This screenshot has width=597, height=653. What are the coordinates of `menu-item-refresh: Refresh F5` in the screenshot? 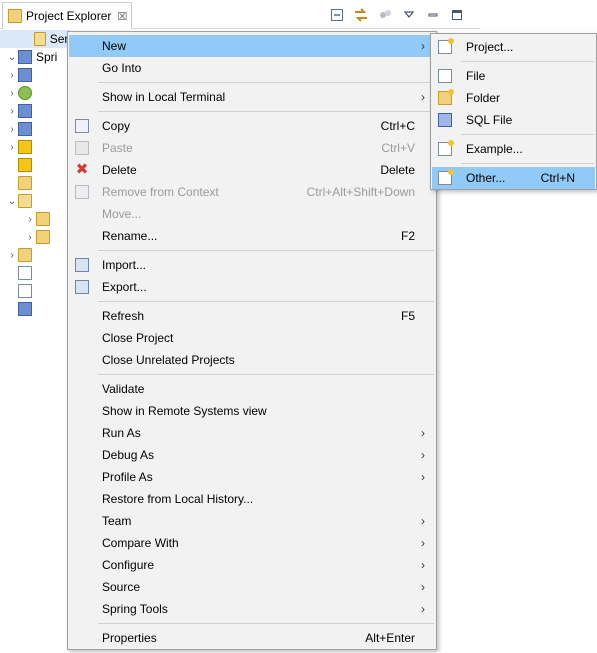 It's located at (252, 316).